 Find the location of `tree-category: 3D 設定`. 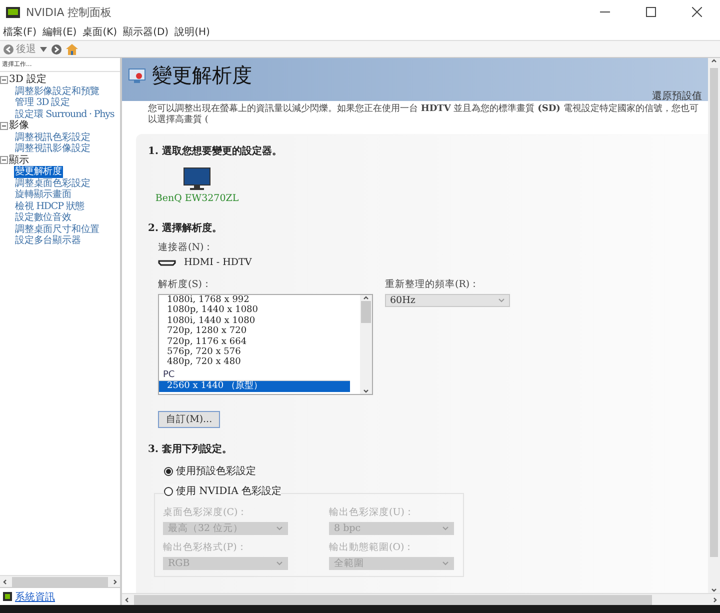

tree-category: 3D 設定 is located at coordinates (28, 80).